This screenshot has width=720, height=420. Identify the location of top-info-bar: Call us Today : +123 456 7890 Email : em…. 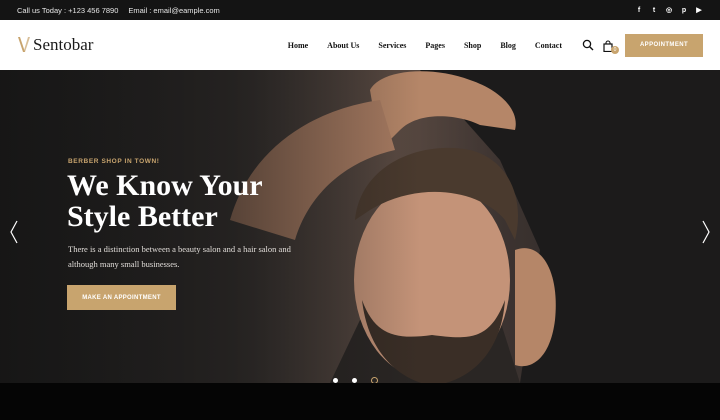
(360, 10).